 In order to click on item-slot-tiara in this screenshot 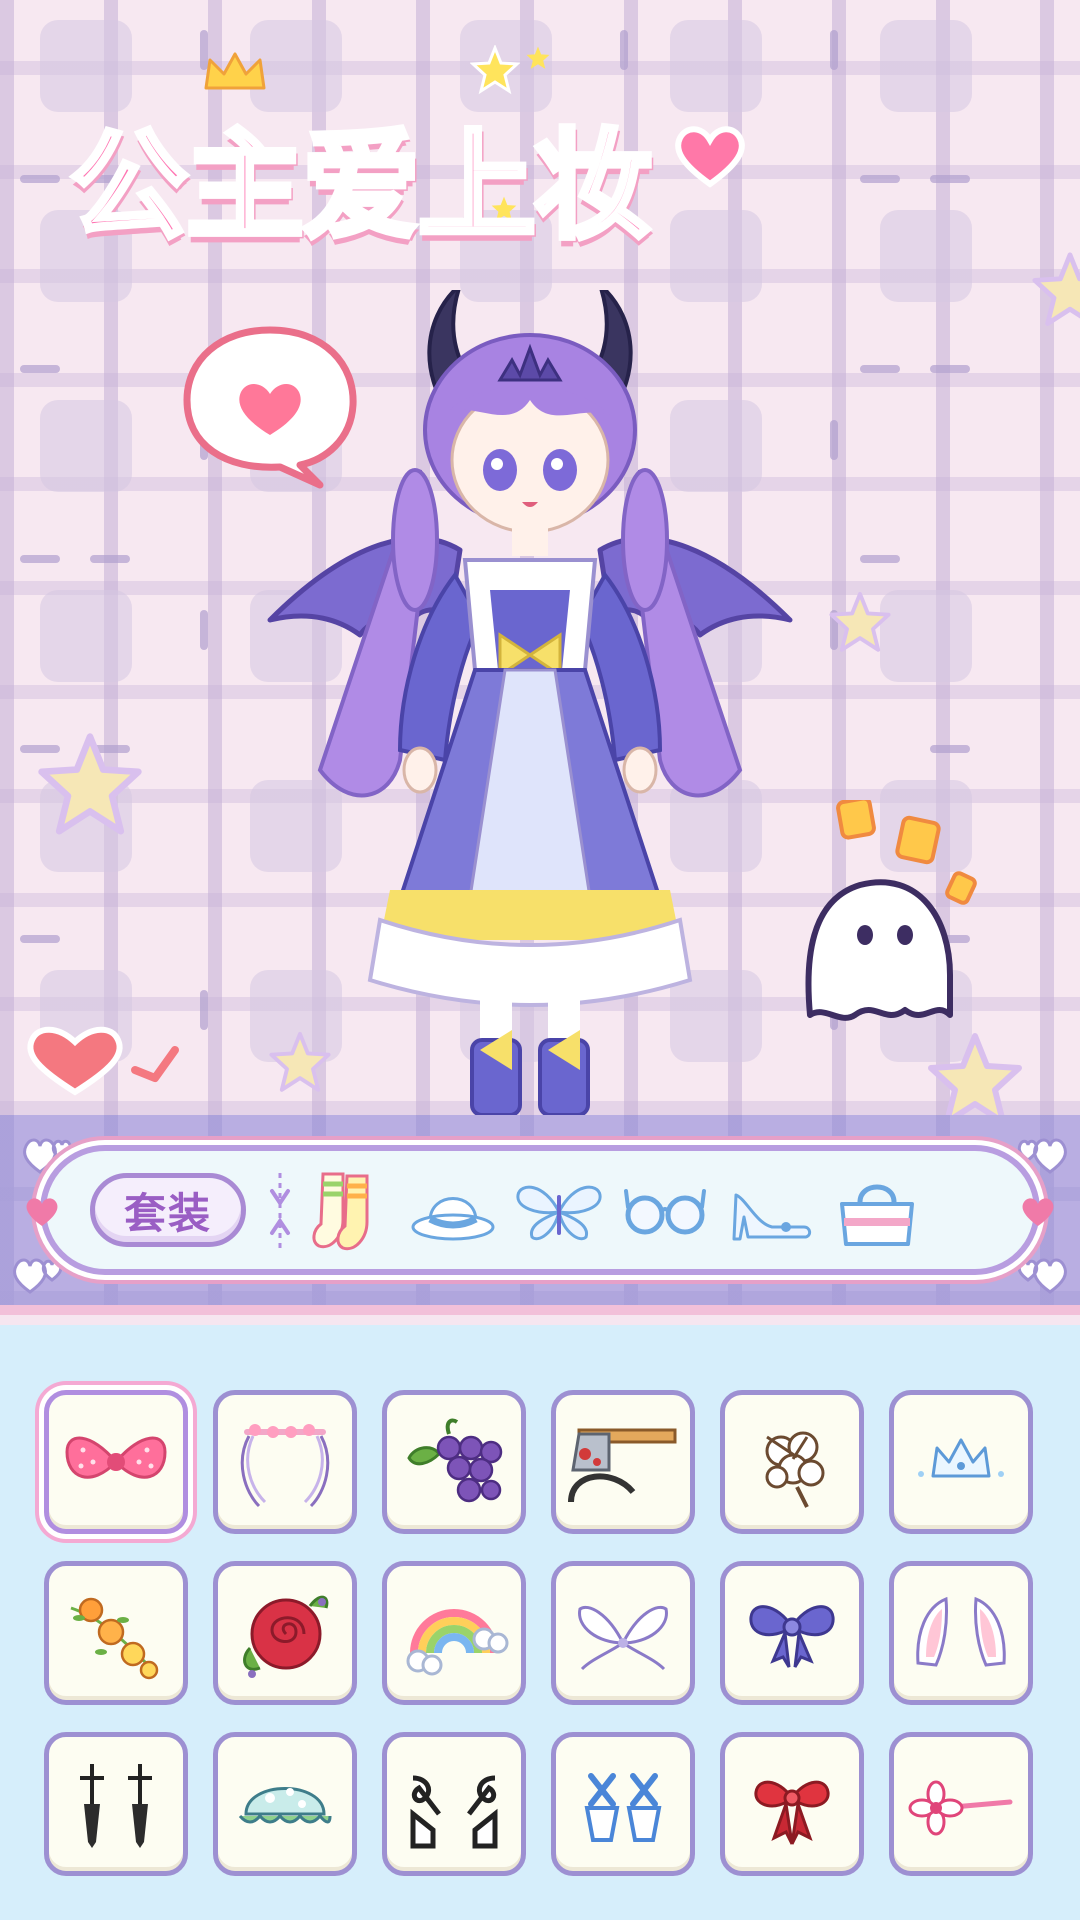, I will do `click(961, 1462)`.